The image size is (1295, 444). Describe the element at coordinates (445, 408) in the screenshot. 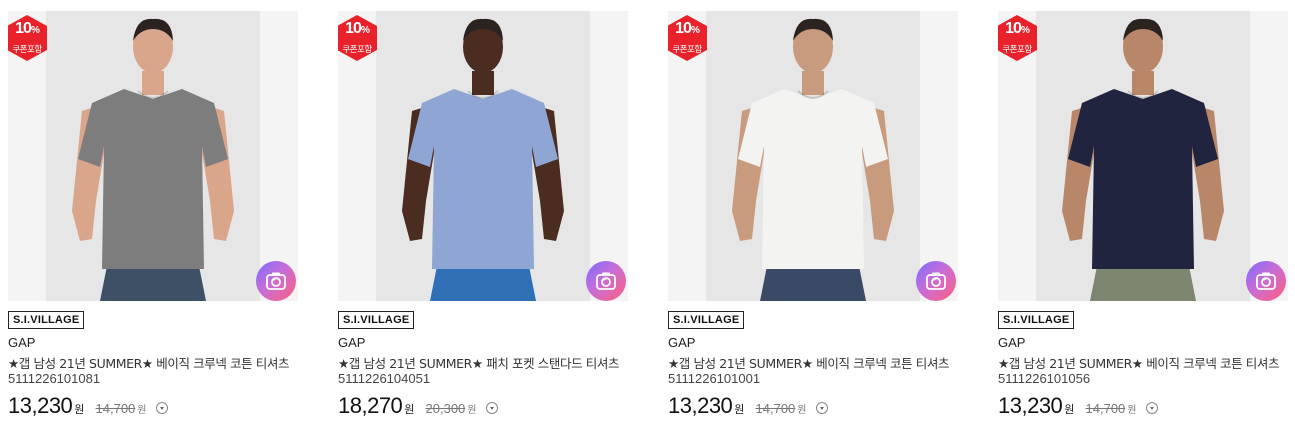

I see `original-price: 20,300` at that location.